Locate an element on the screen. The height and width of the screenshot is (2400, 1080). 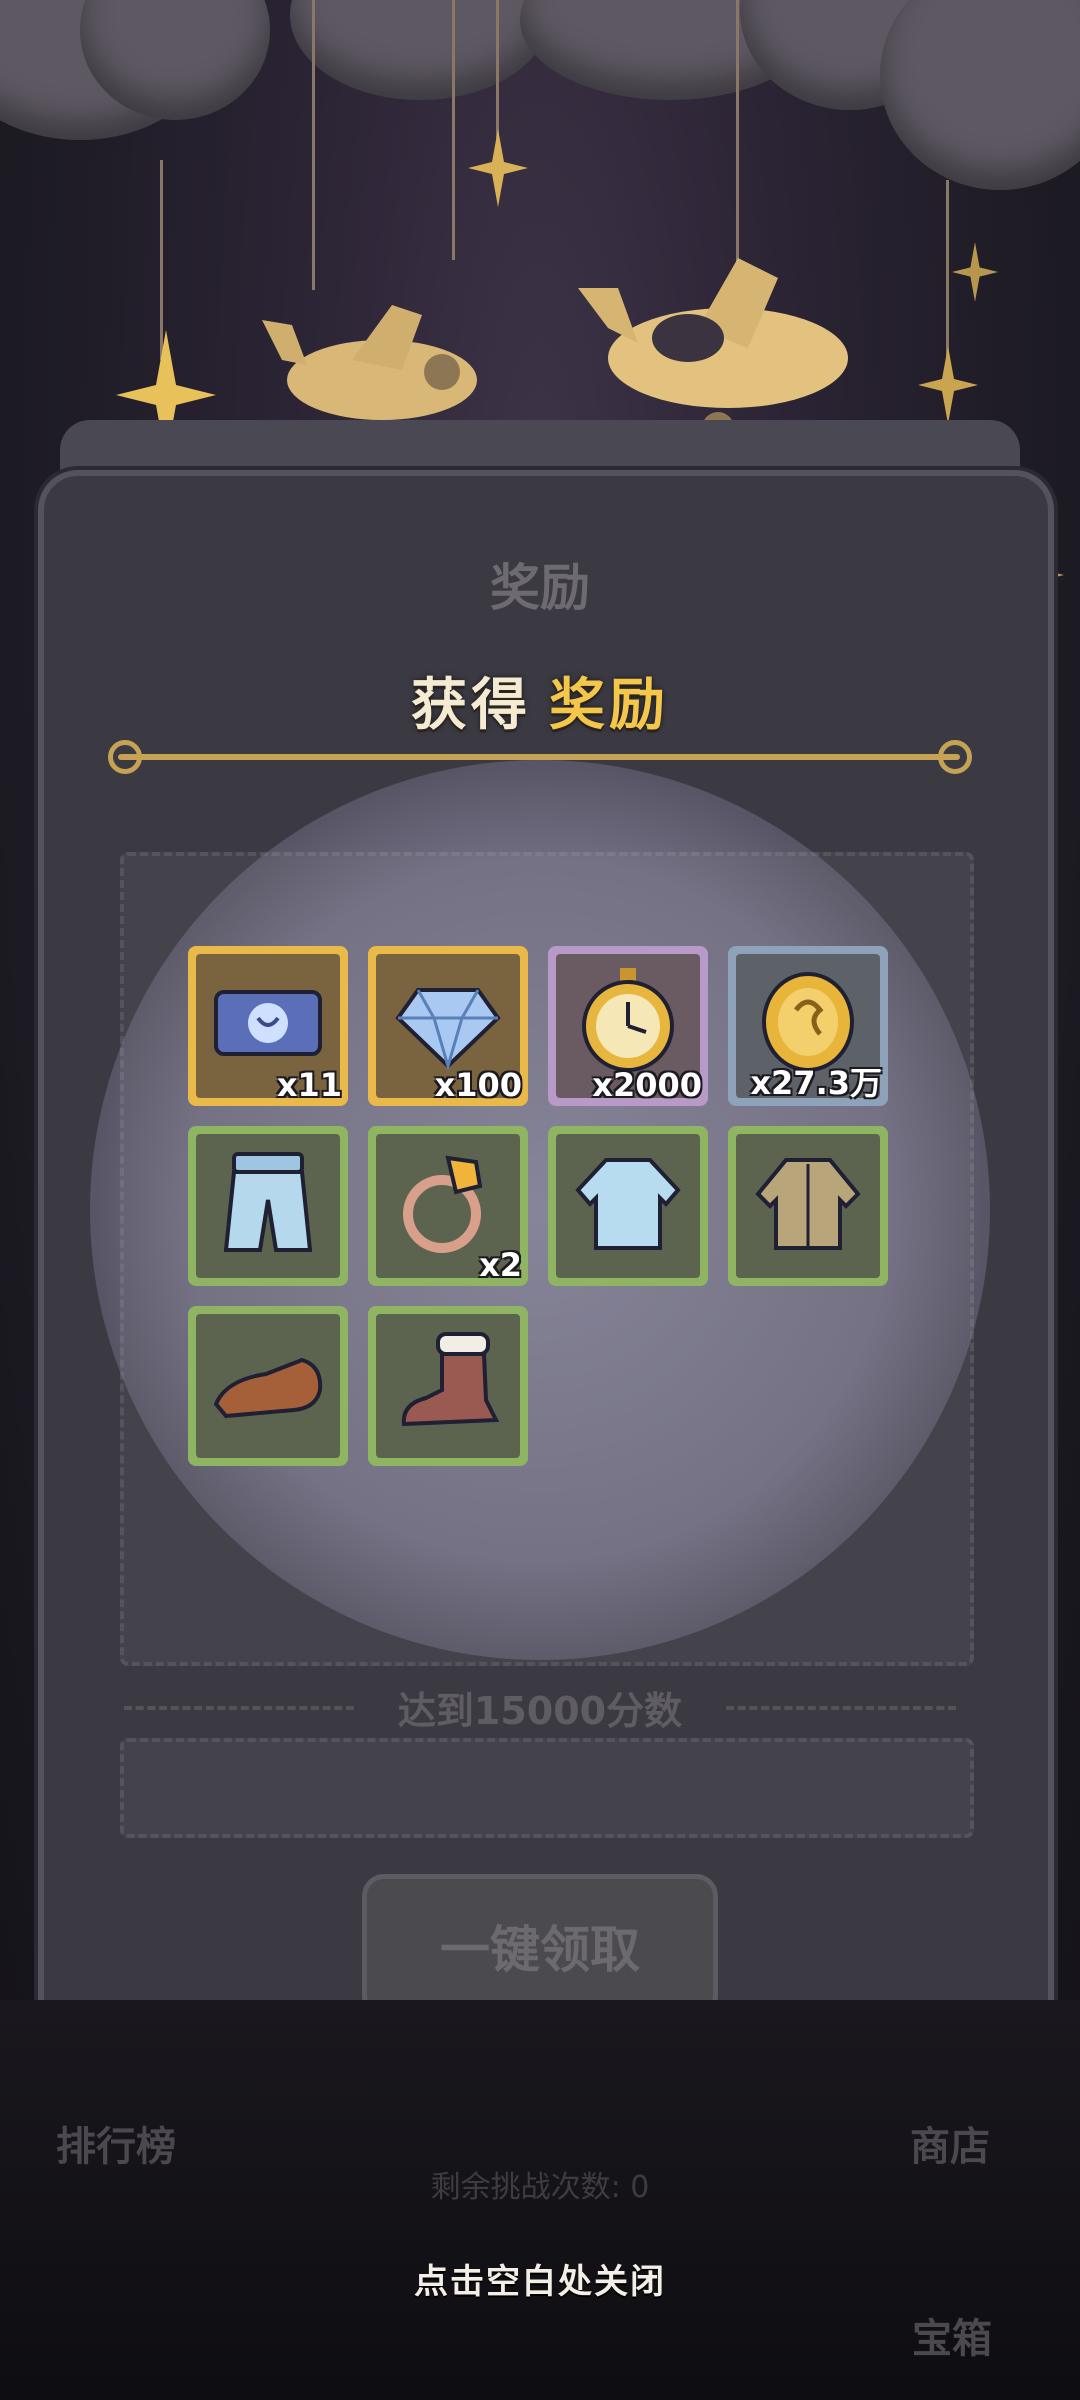
reward-title-part1: 获得 is located at coordinates (471, 705).